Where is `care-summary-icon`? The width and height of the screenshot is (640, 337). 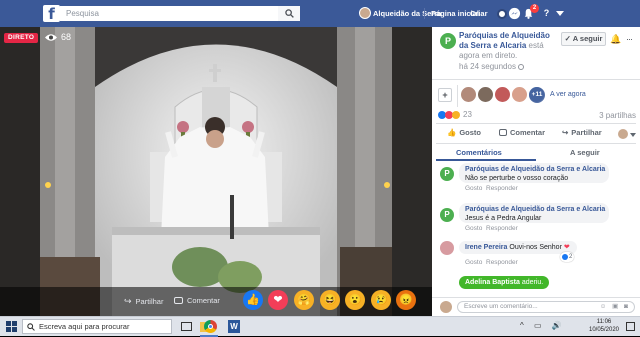
care-summary-icon is located at coordinates (456, 114).